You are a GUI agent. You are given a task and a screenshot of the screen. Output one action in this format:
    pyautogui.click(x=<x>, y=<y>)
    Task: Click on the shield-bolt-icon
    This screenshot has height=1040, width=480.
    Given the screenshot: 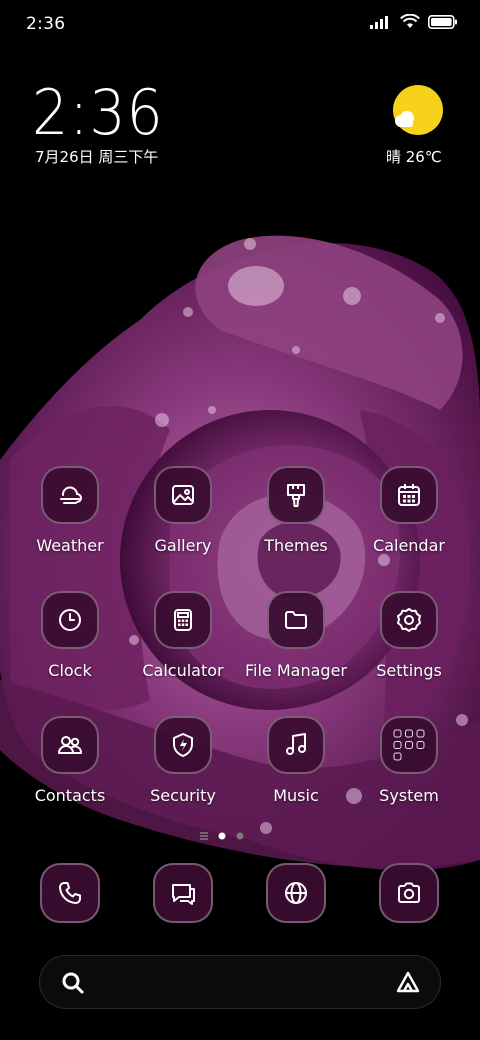 What is the action you would take?
    pyautogui.click(x=183, y=745)
    